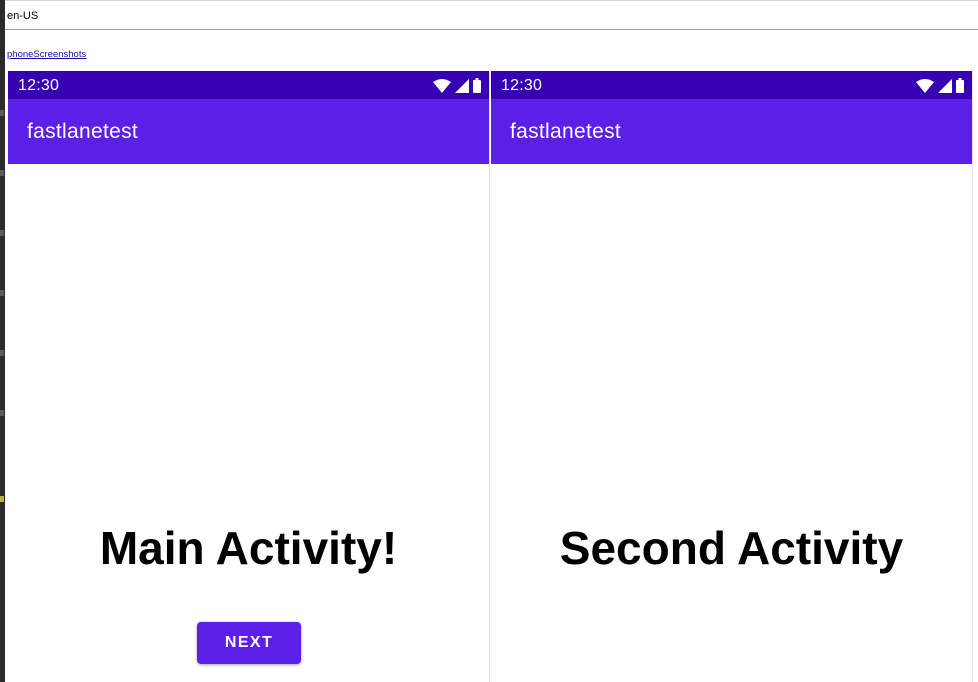 Image resolution: width=978 pixels, height=682 pixels. Describe the element at coordinates (23, 16) in the screenshot. I see `locale-label: en-US` at that location.